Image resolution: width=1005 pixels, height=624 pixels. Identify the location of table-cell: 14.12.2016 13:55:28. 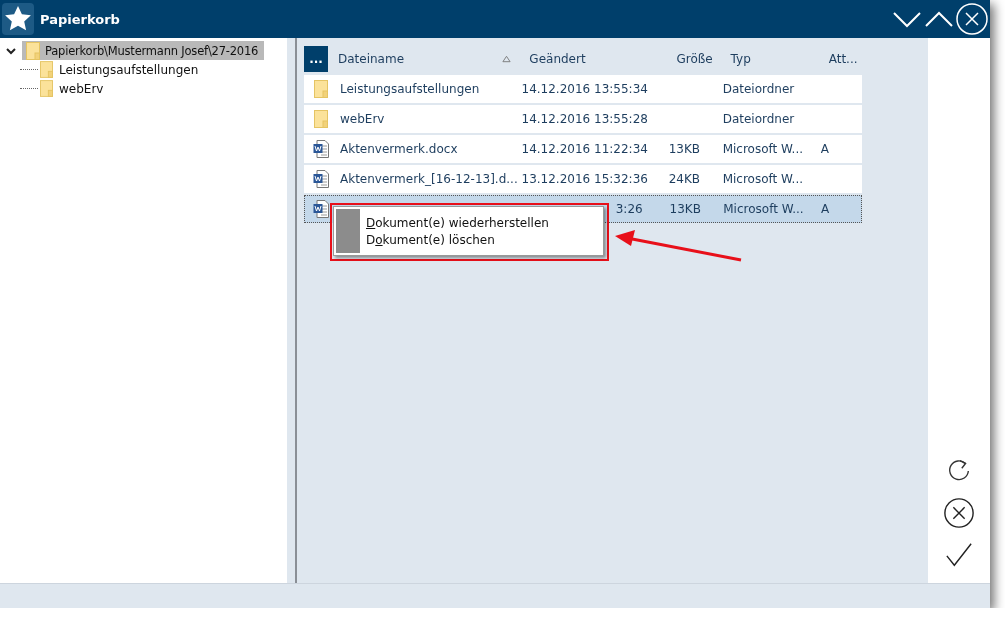
(584, 119).